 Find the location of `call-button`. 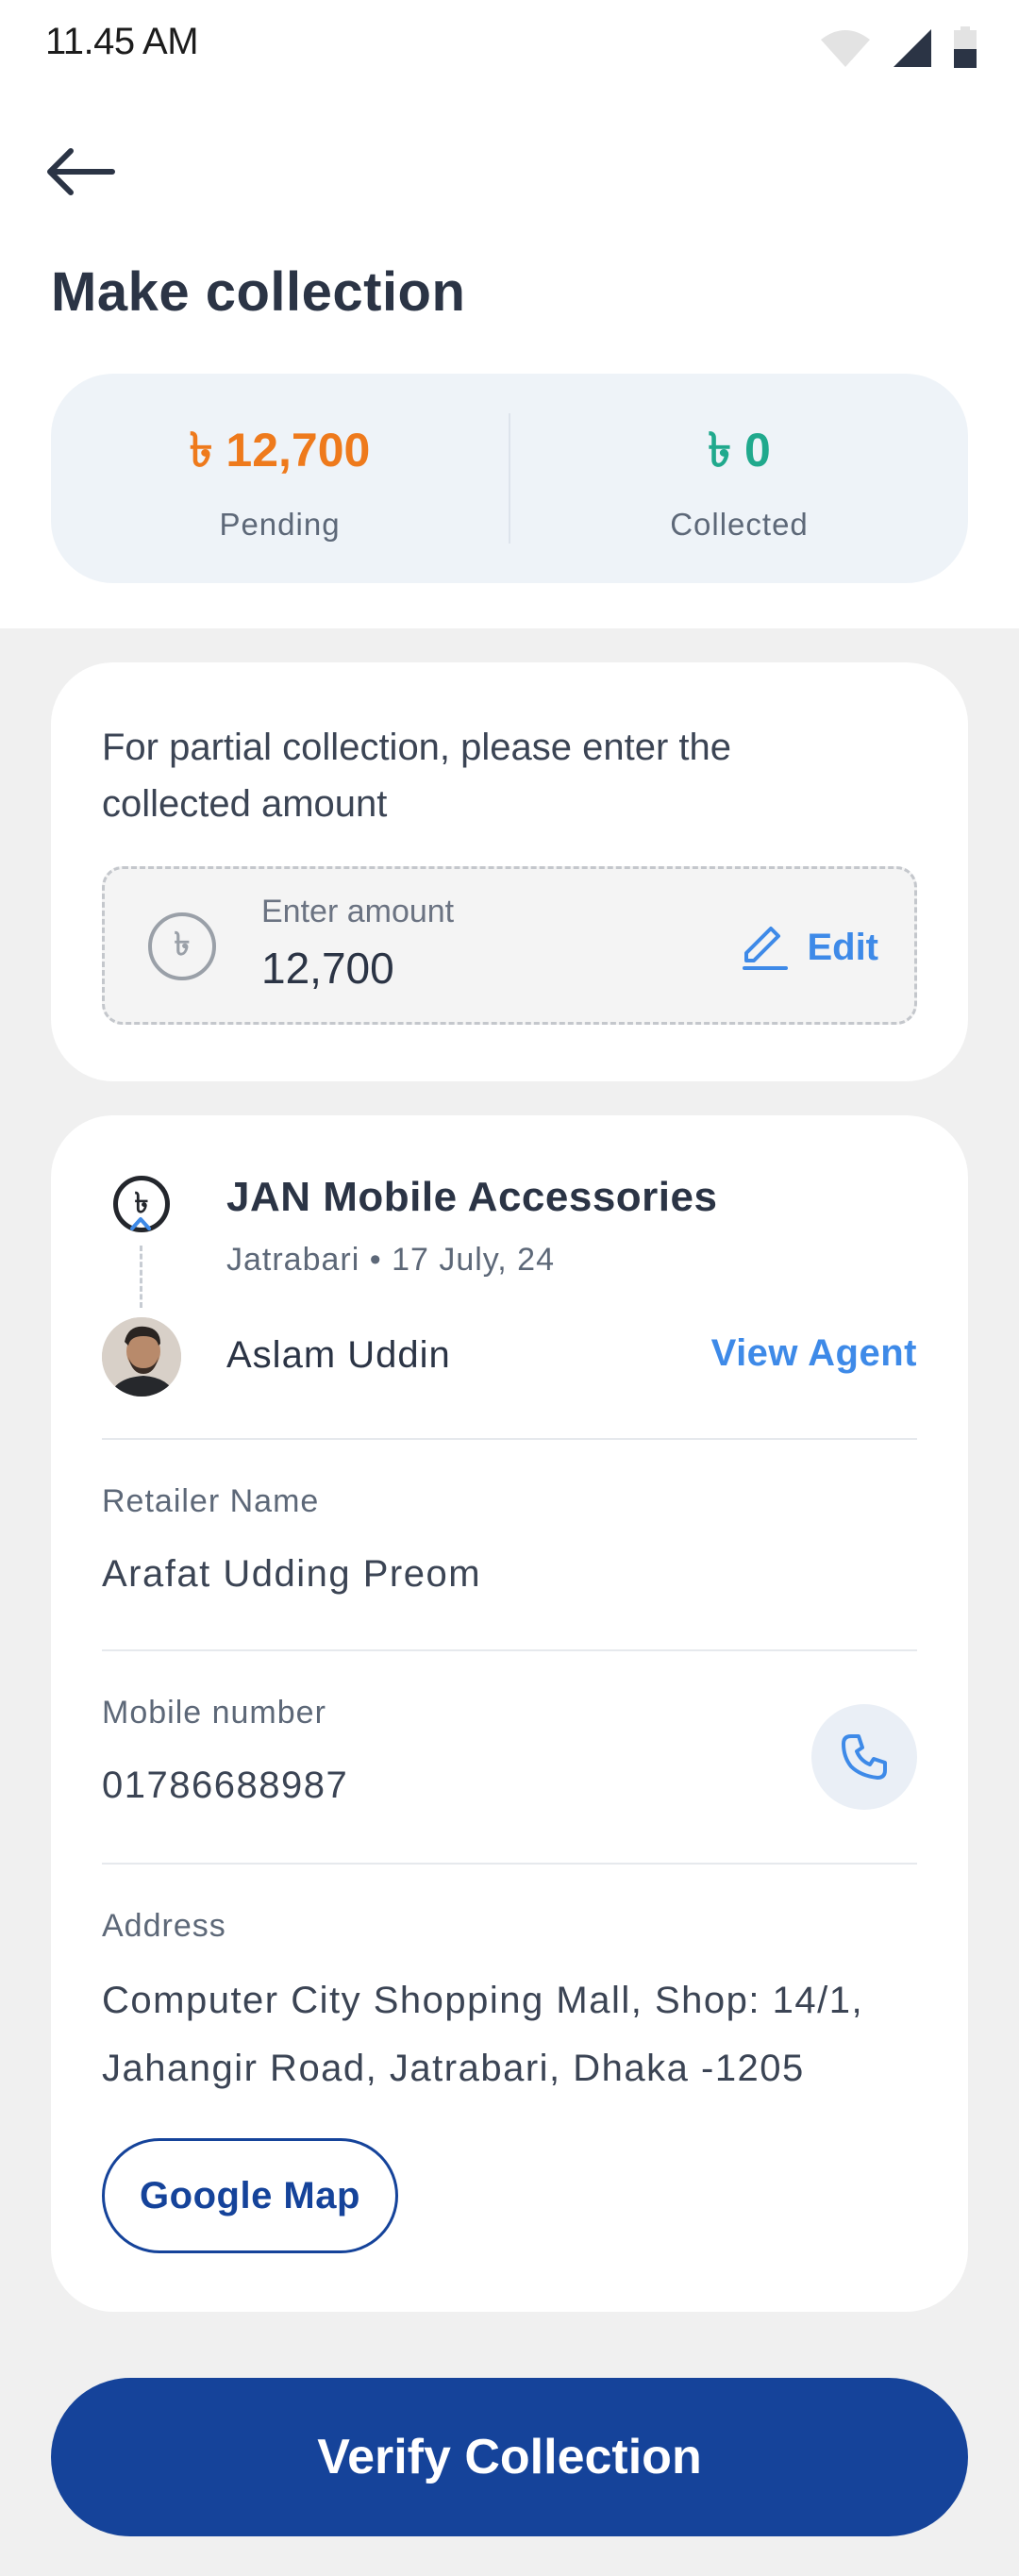

call-button is located at coordinates (864, 1757).